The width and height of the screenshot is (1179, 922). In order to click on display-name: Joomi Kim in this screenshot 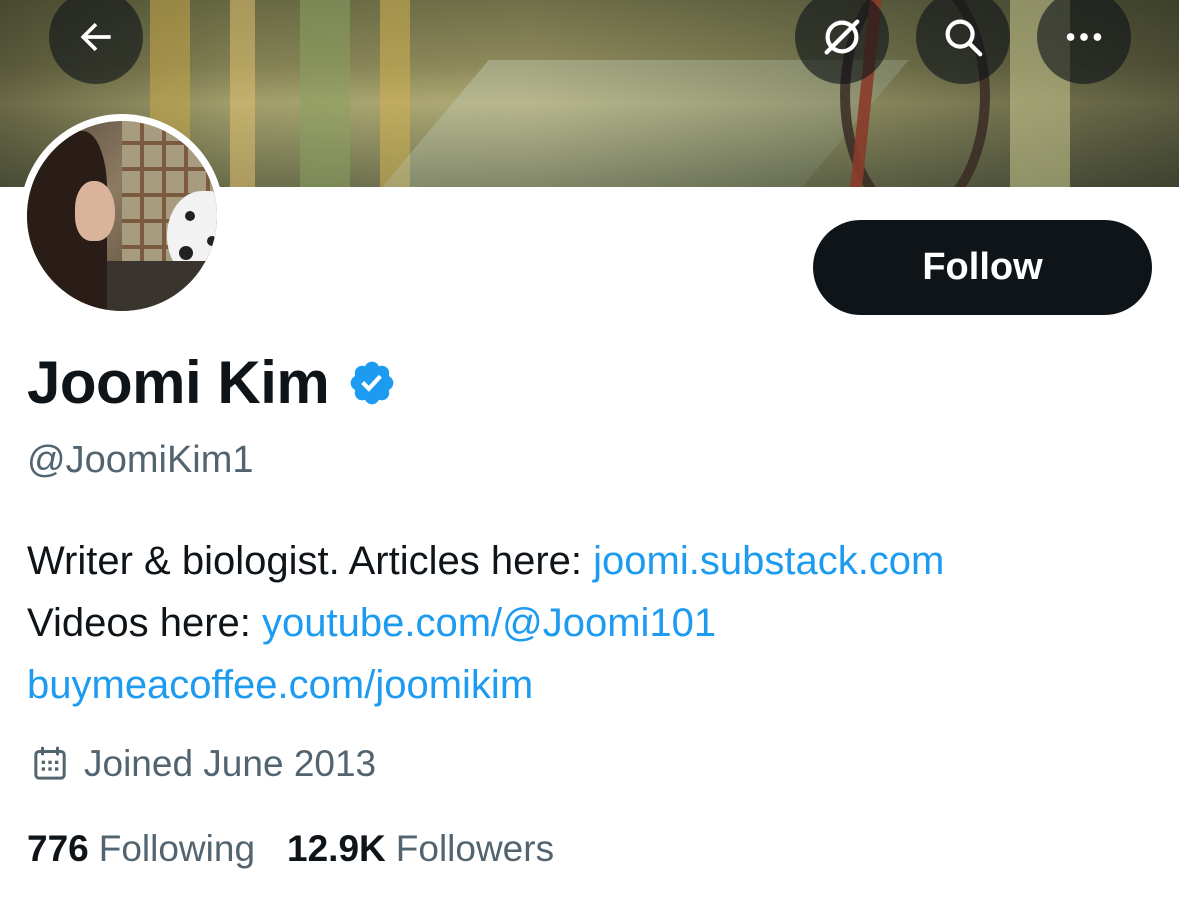, I will do `click(178, 382)`.